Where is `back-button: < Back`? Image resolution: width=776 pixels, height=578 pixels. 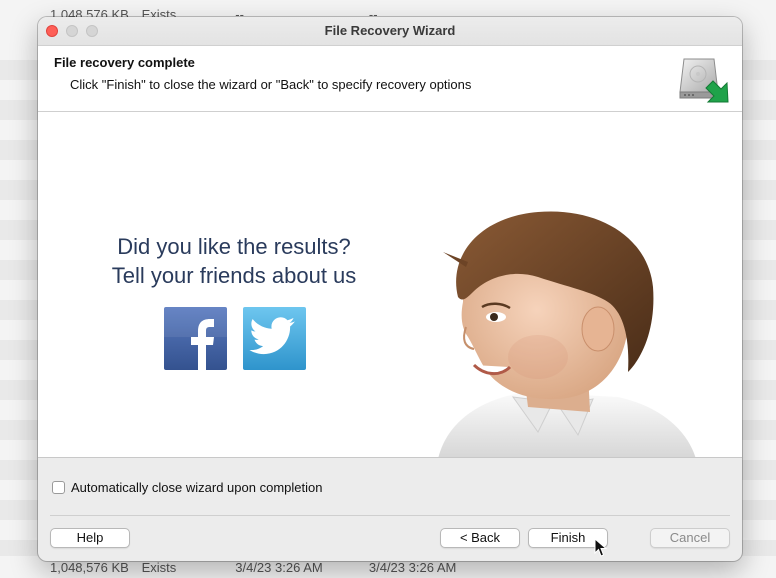 back-button: < Back is located at coordinates (480, 538).